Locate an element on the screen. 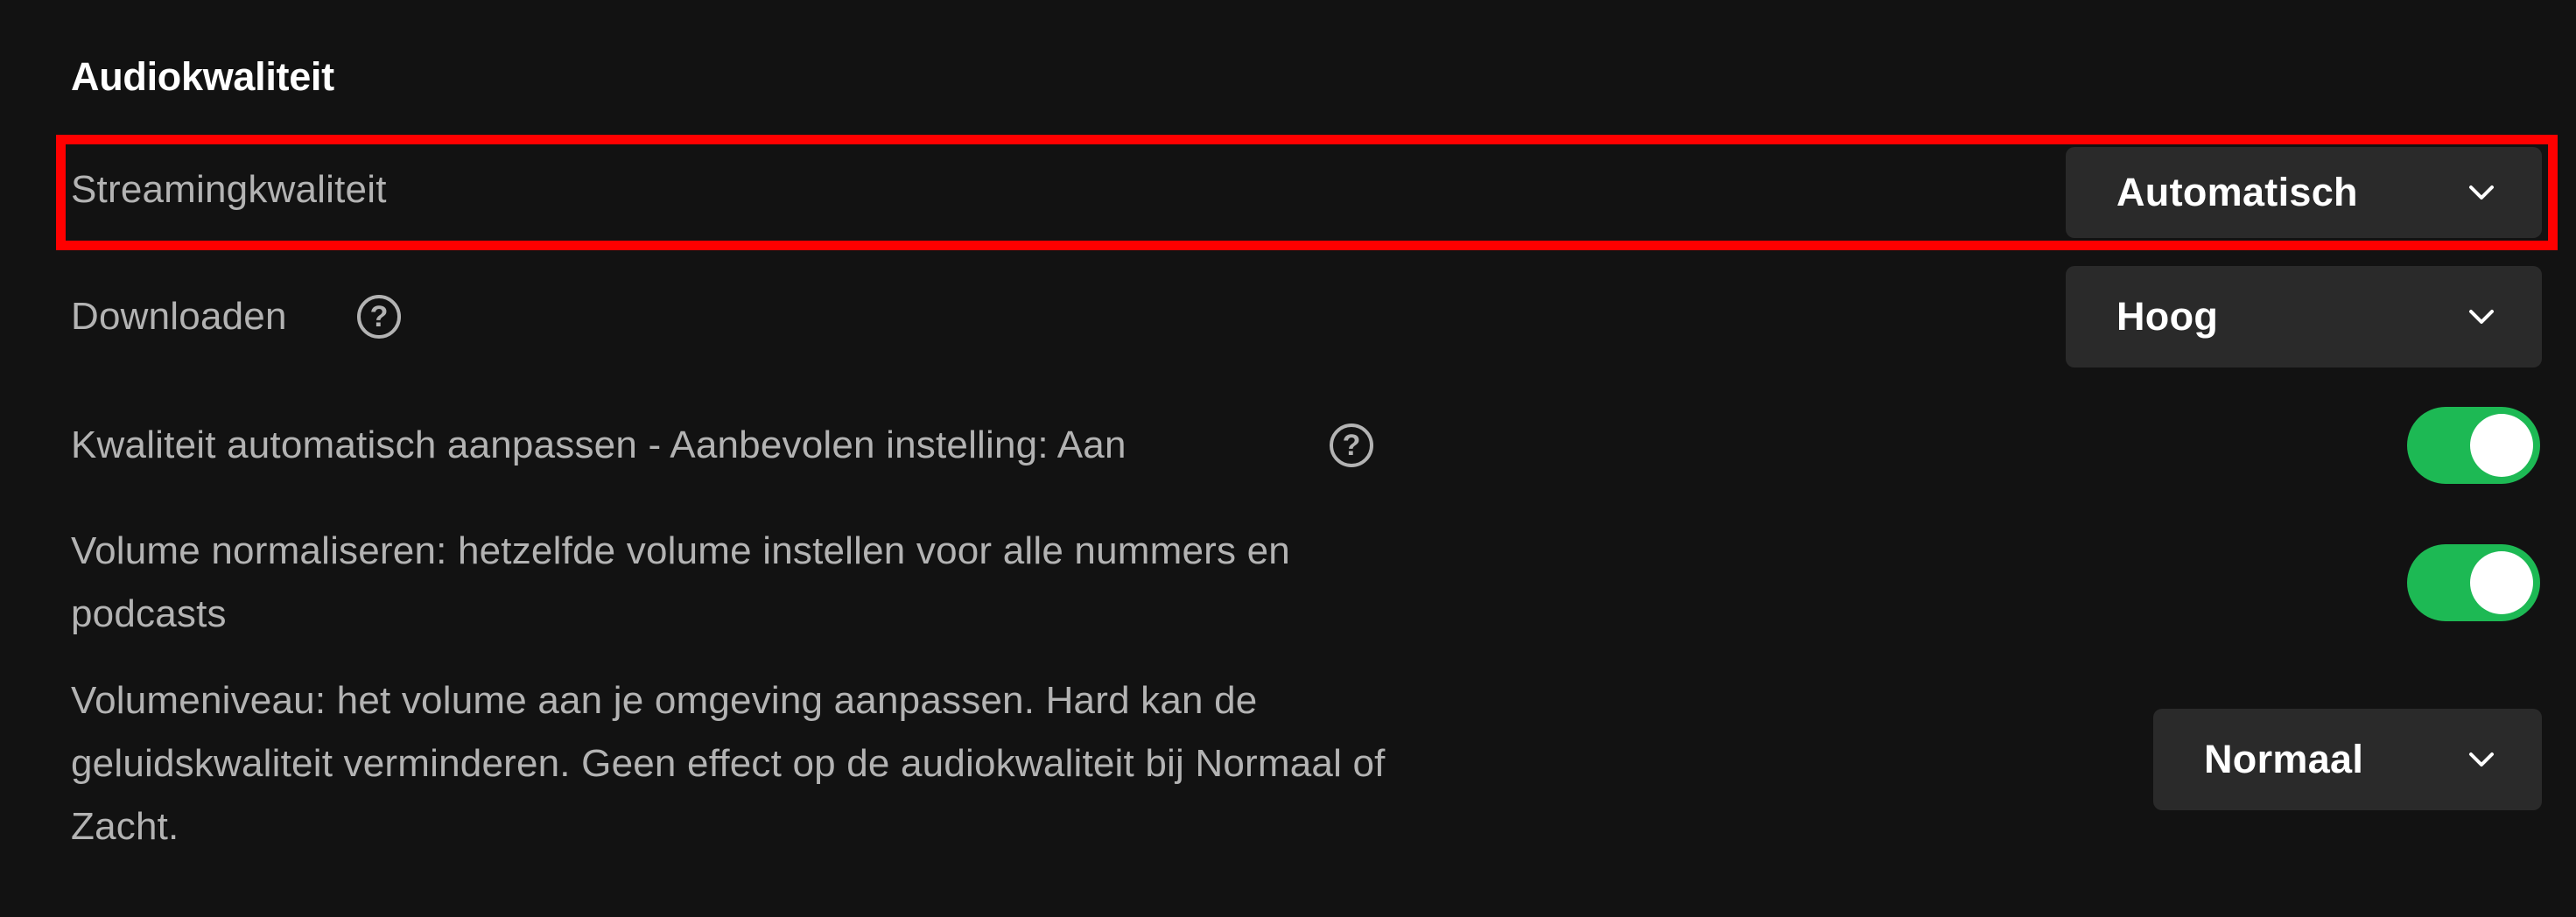 The height and width of the screenshot is (917, 2576). normalize-volume-label-line-2: podcasts is located at coordinates (149, 613).